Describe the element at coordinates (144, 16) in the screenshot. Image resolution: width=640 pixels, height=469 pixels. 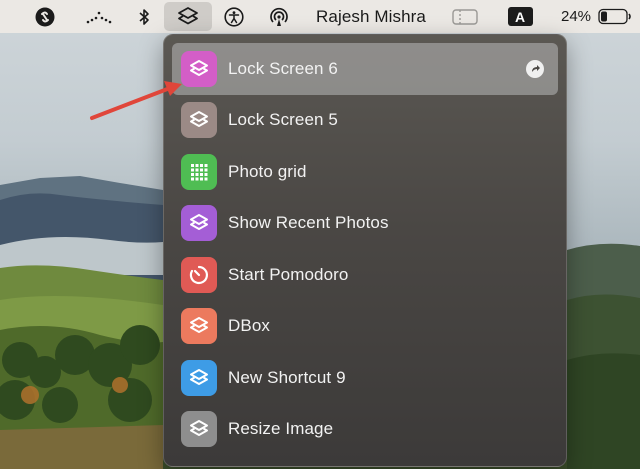
I see `bluetooth-icon` at that location.